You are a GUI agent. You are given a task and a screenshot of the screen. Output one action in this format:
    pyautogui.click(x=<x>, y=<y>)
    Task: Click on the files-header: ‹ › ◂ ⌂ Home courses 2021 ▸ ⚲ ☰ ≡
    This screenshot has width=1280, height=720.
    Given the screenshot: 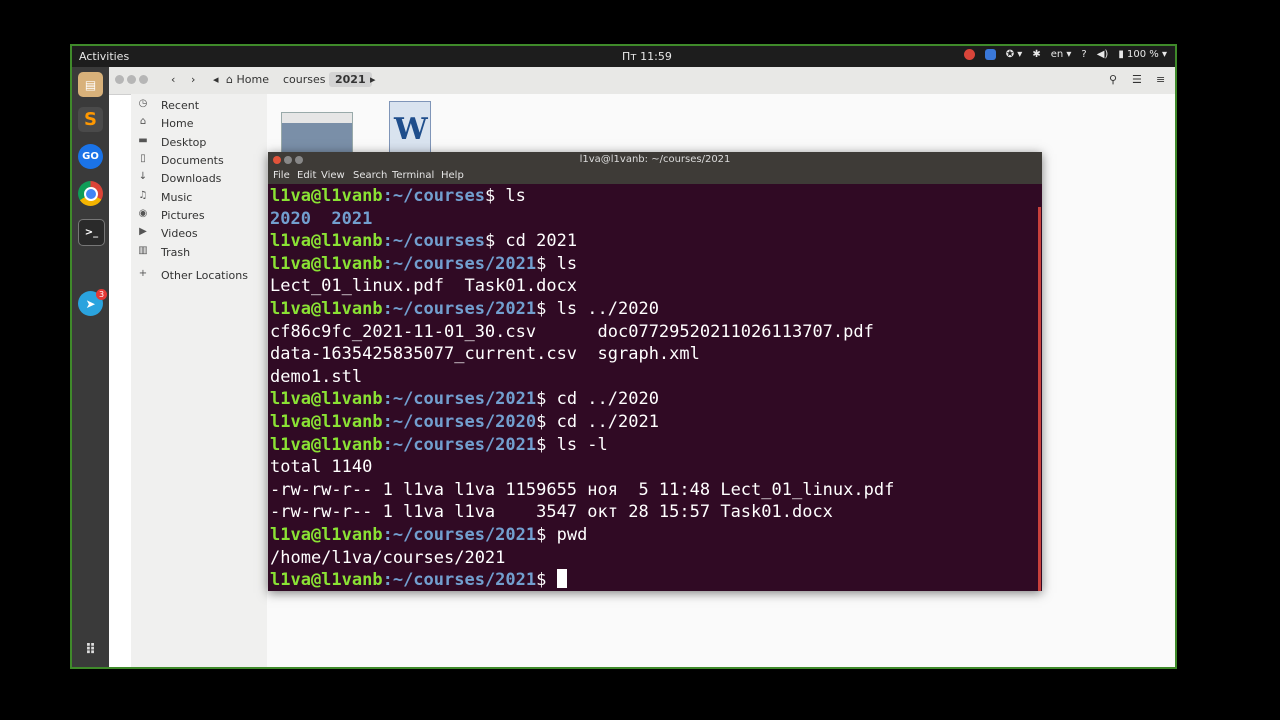 What is the action you would take?
    pyautogui.click(x=642, y=81)
    